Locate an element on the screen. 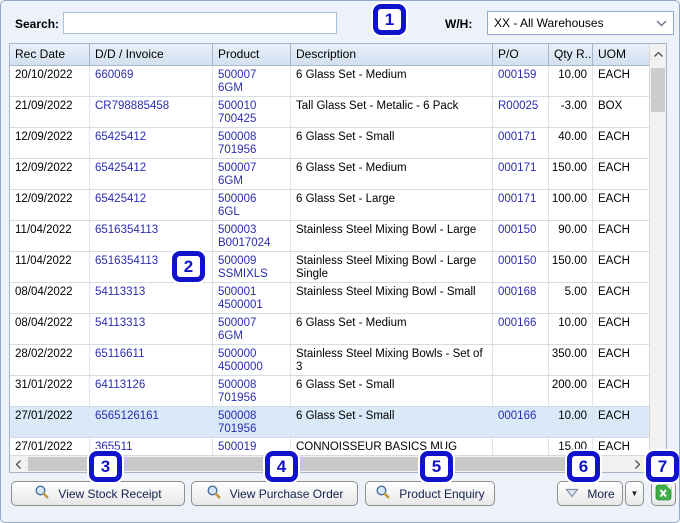  more-split-arrow-button: ▼ is located at coordinates (634, 493).